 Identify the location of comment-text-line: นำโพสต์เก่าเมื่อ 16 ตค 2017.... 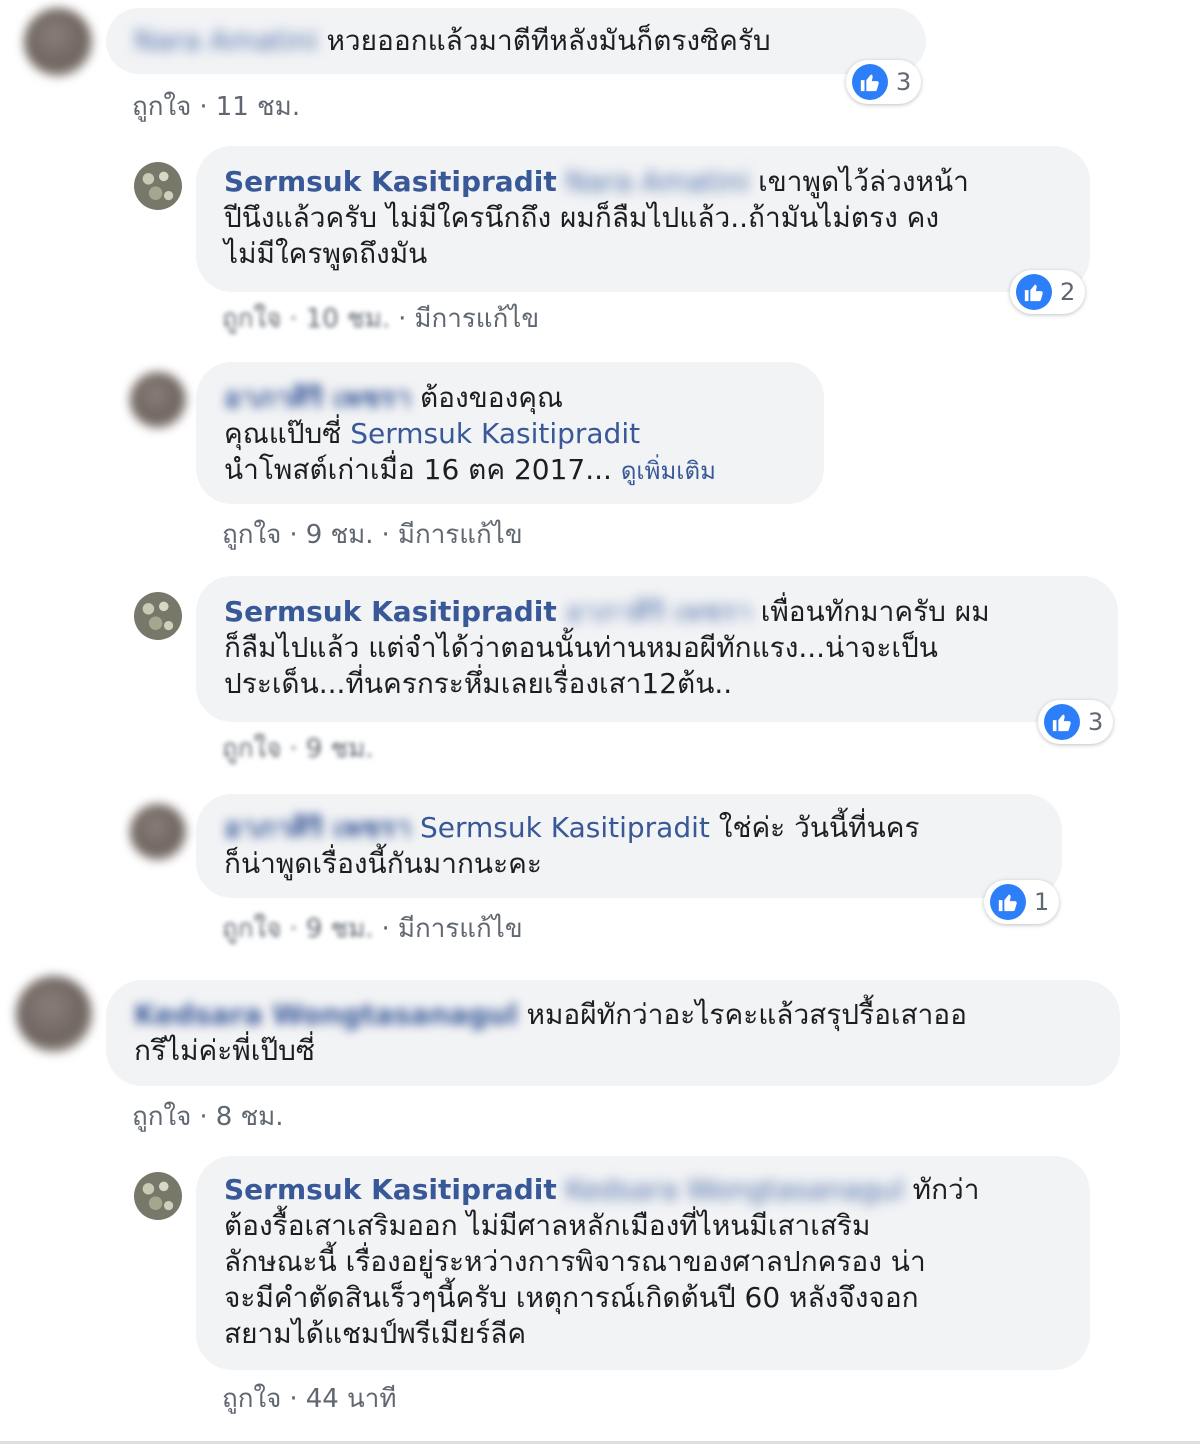
(418, 469).